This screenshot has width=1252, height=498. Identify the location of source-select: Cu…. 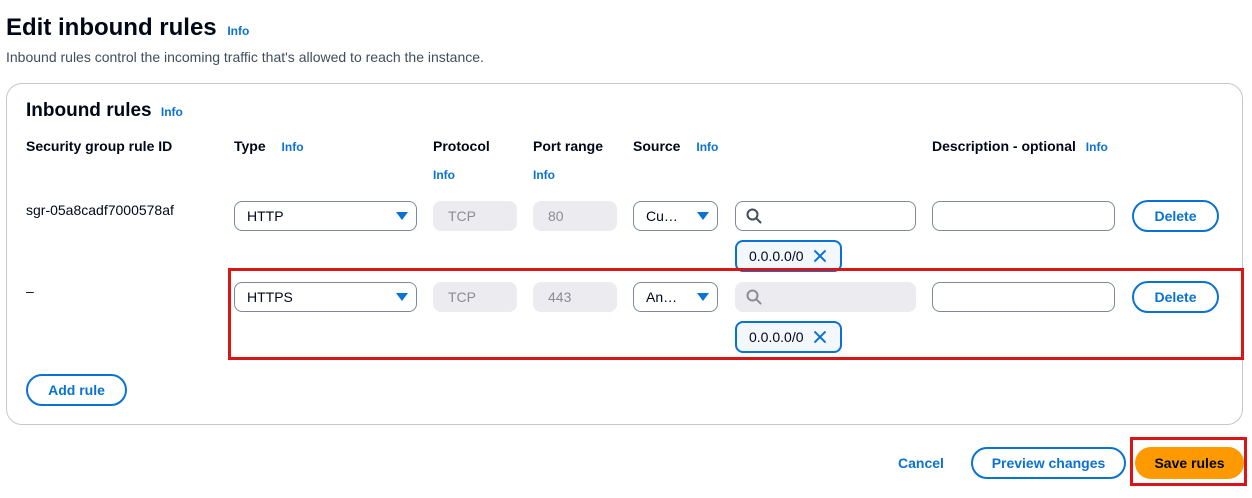
(675, 216).